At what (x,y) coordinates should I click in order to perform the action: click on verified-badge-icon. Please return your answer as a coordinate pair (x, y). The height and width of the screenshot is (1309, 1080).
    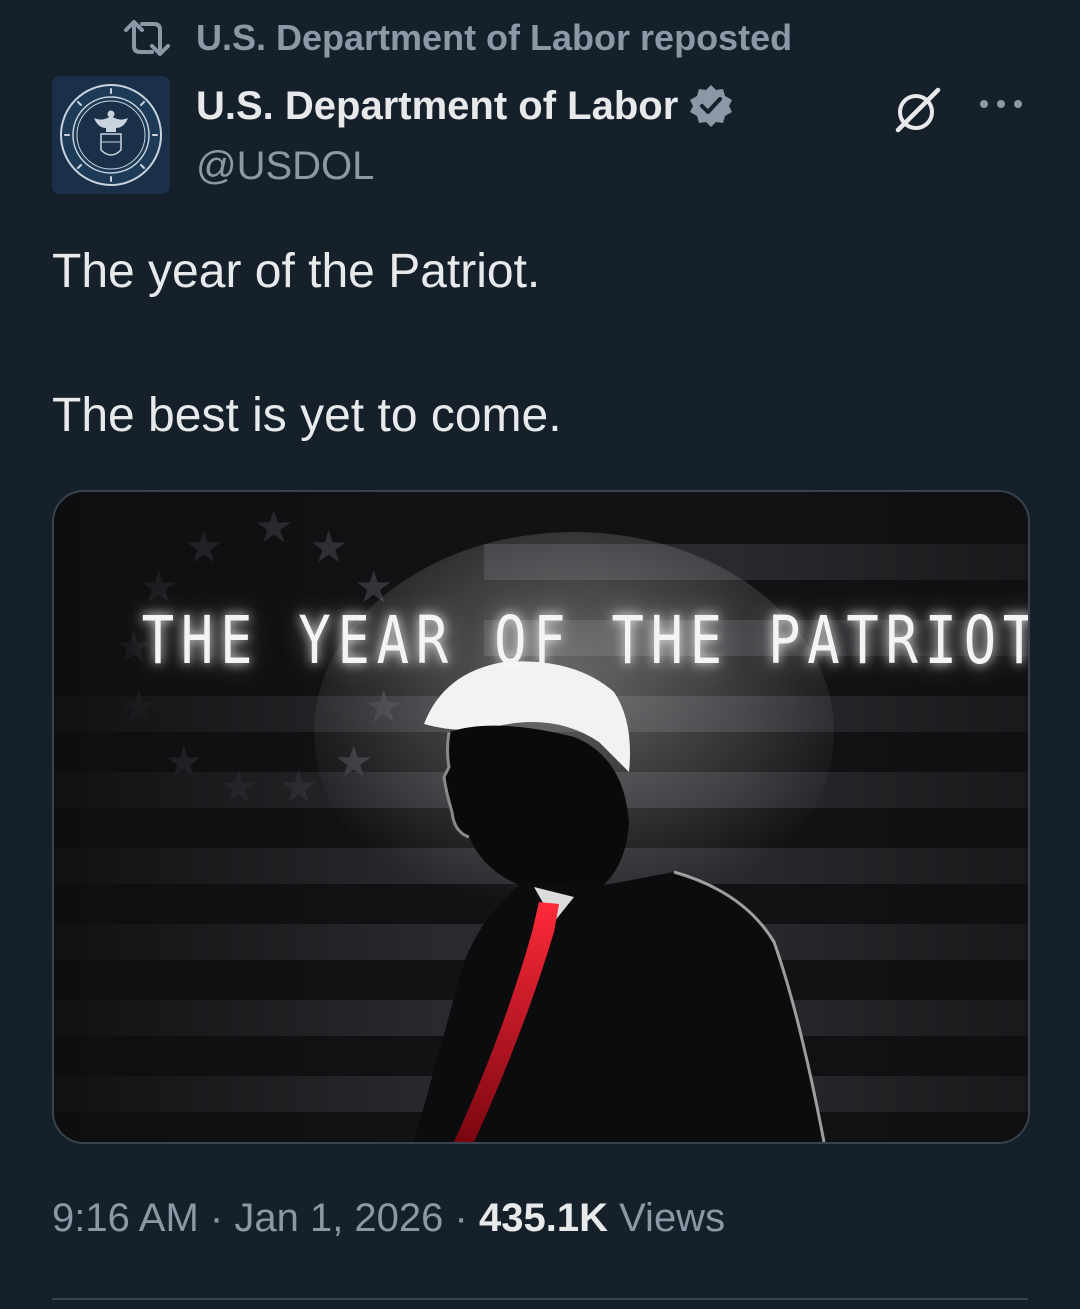
    Looking at the image, I should click on (711, 106).